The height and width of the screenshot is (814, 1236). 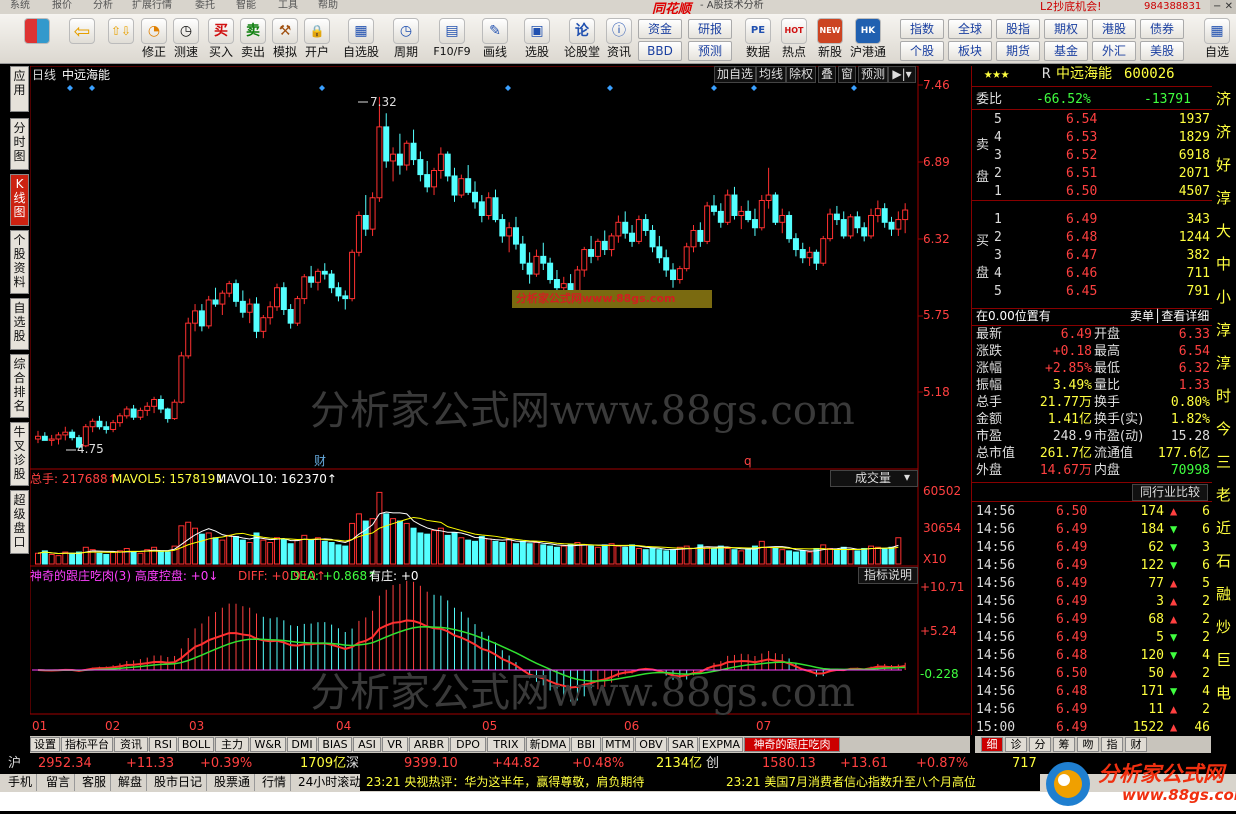 I want to click on indicator-tab: OBV, so click(x=651, y=744).